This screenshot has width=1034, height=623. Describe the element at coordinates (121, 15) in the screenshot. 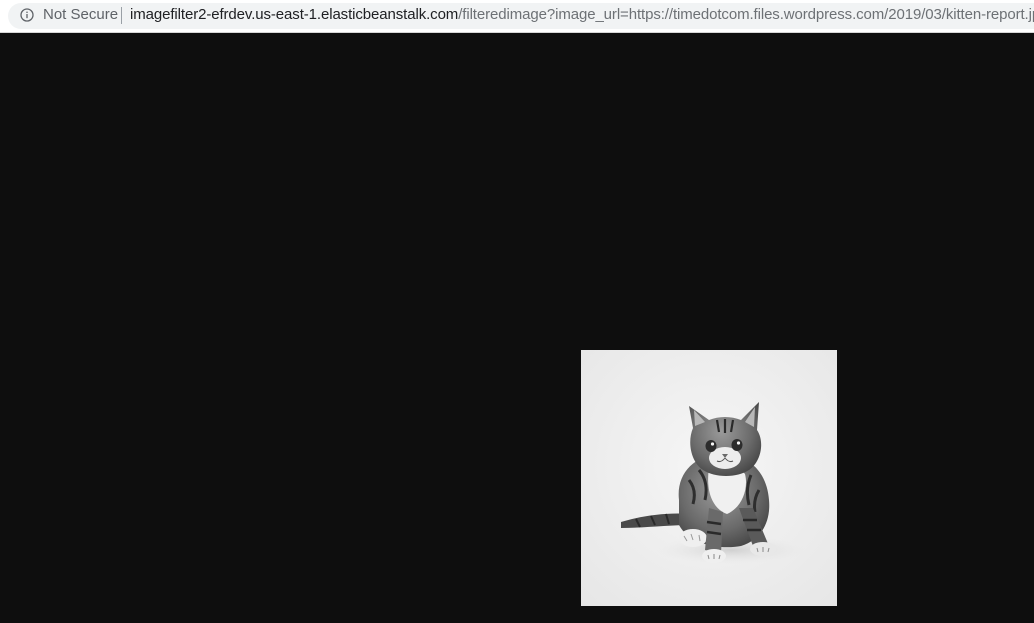

I see `omnibox-divider` at that location.